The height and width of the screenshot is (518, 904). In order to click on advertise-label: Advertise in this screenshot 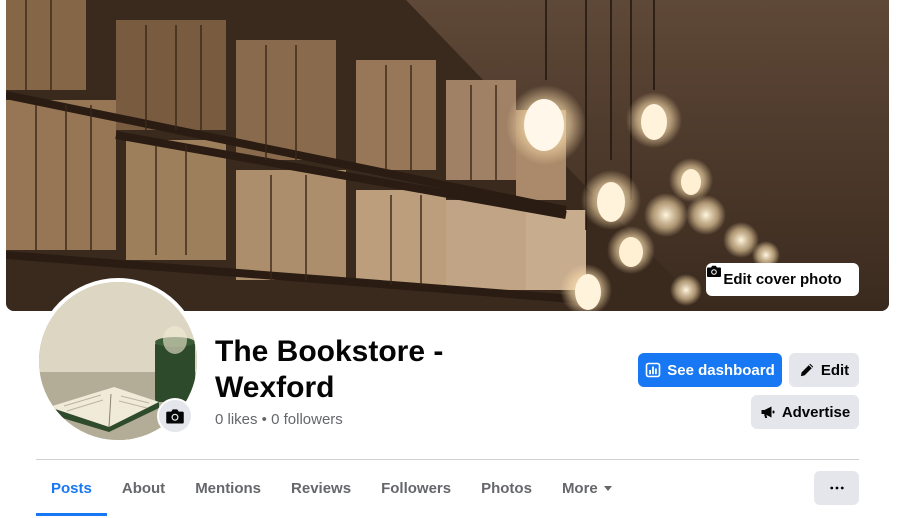, I will do `click(816, 412)`.